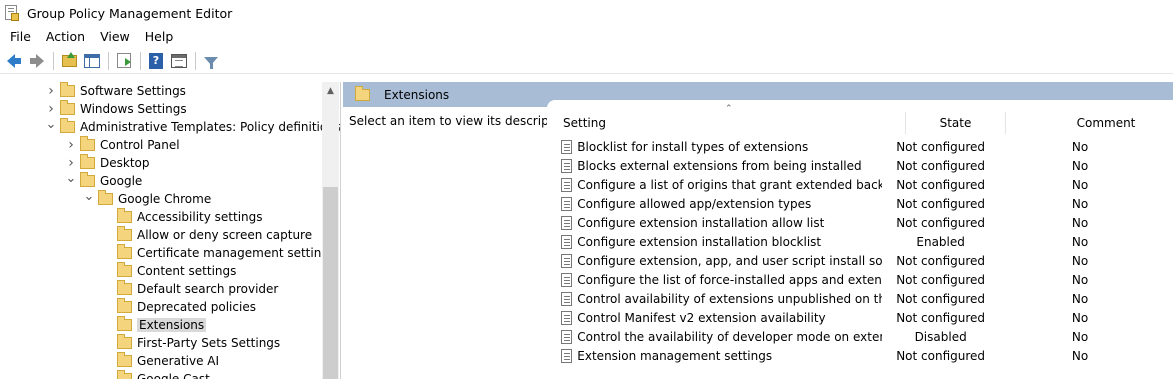  Describe the element at coordinates (196, 307) in the screenshot. I see `tree-item-label: Deprecated policies` at that location.